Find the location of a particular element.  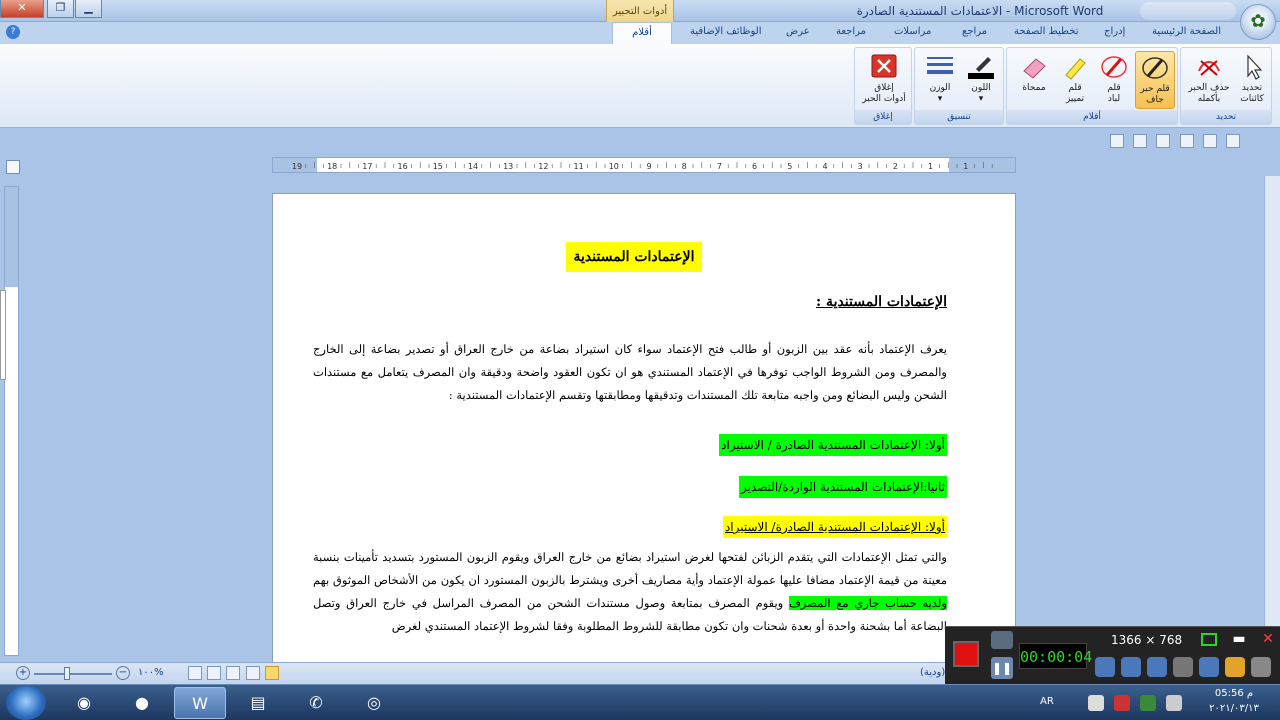

zoom-level: ١٠٠% is located at coordinates (151, 672).